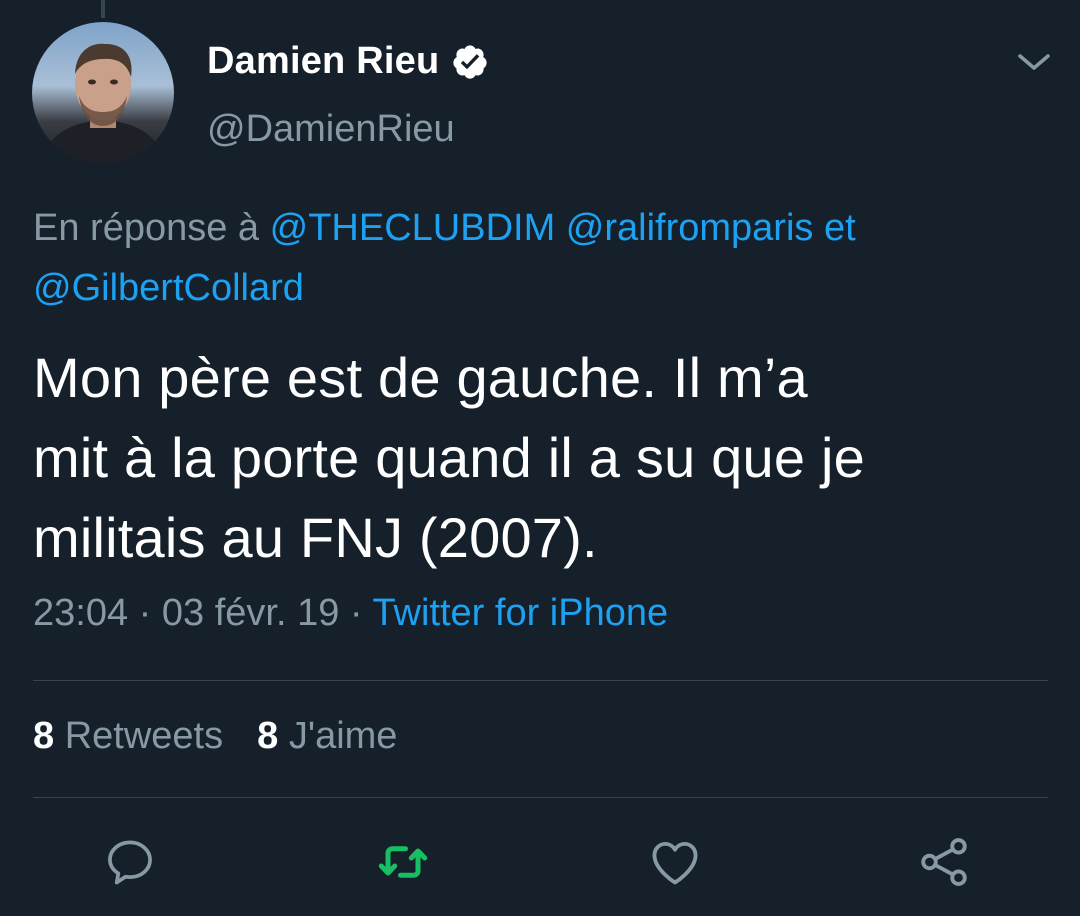  I want to click on likes-label: J'aime, so click(343, 736).